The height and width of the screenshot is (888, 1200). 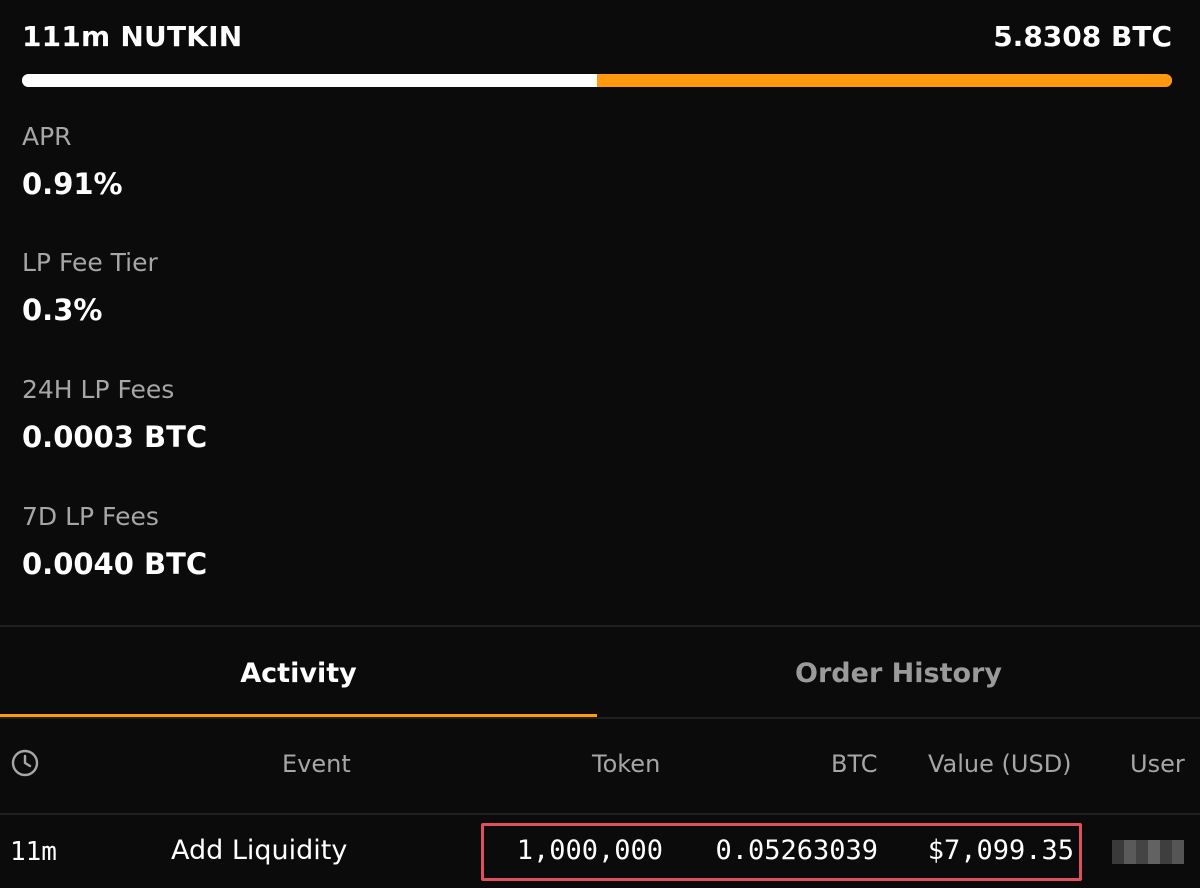 What do you see at coordinates (259, 850) in the screenshot?
I see `row-event: Add Liquidity` at bounding box center [259, 850].